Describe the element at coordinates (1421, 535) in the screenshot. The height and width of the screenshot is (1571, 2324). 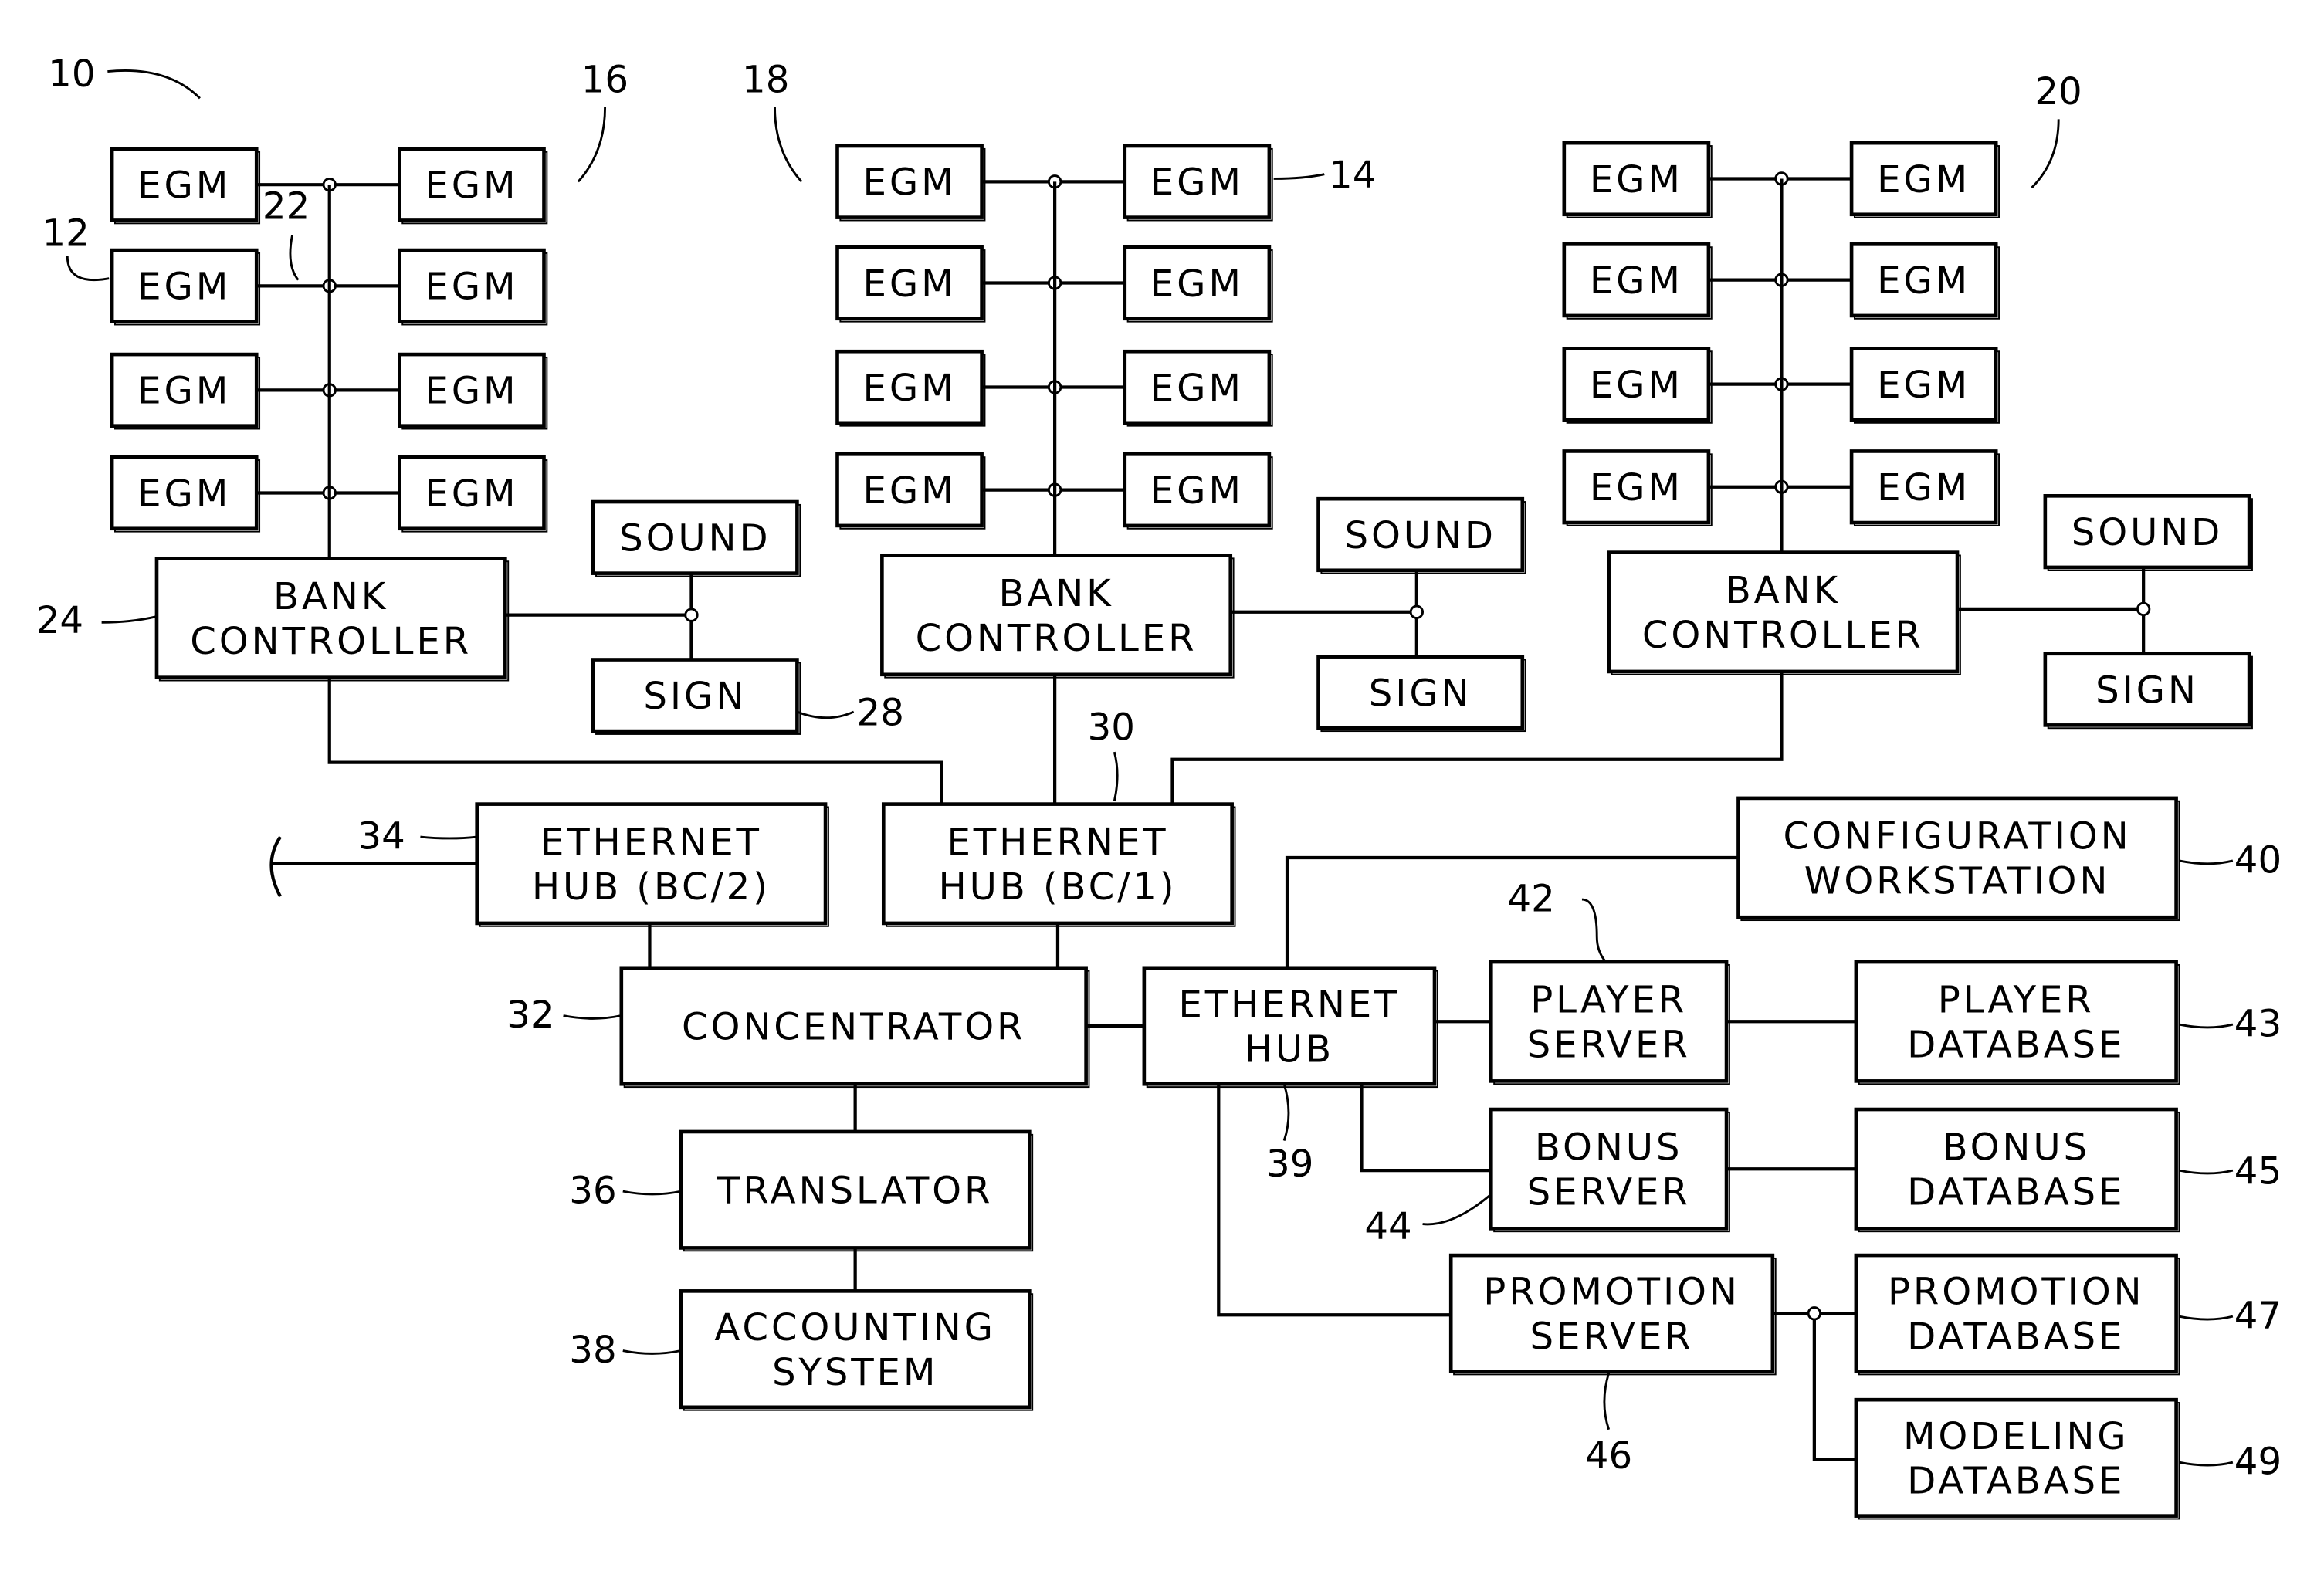
I see `sound-2: SOUND` at that location.